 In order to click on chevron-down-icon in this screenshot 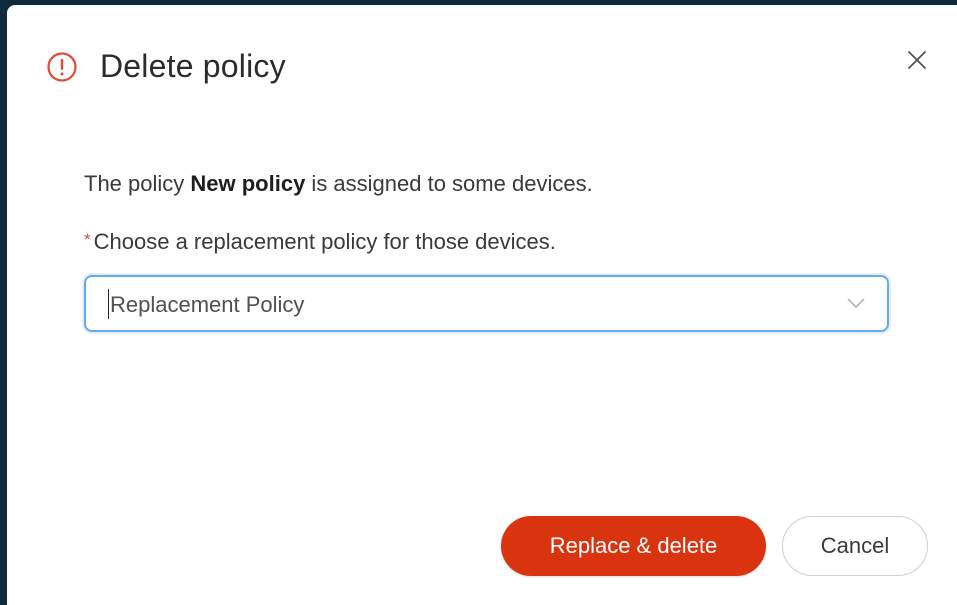, I will do `click(856, 303)`.